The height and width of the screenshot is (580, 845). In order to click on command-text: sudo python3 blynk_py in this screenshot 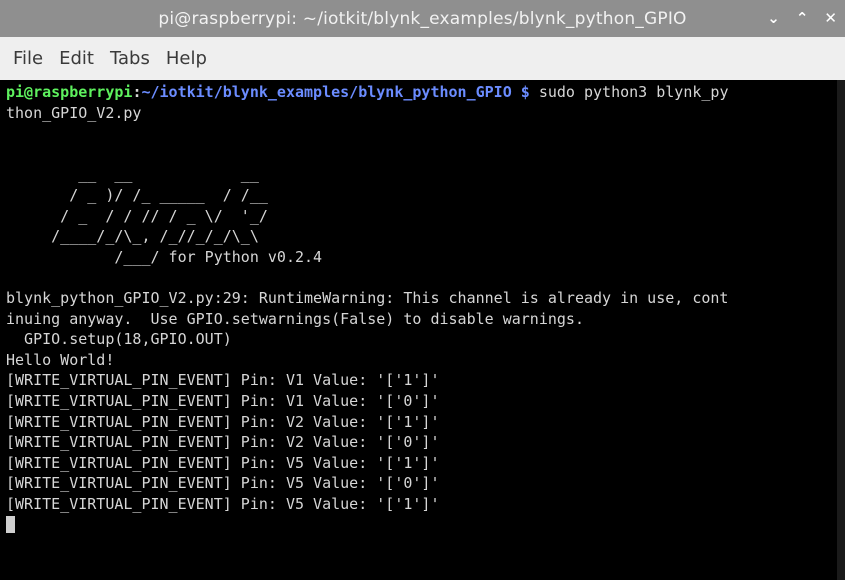, I will do `click(629, 92)`.